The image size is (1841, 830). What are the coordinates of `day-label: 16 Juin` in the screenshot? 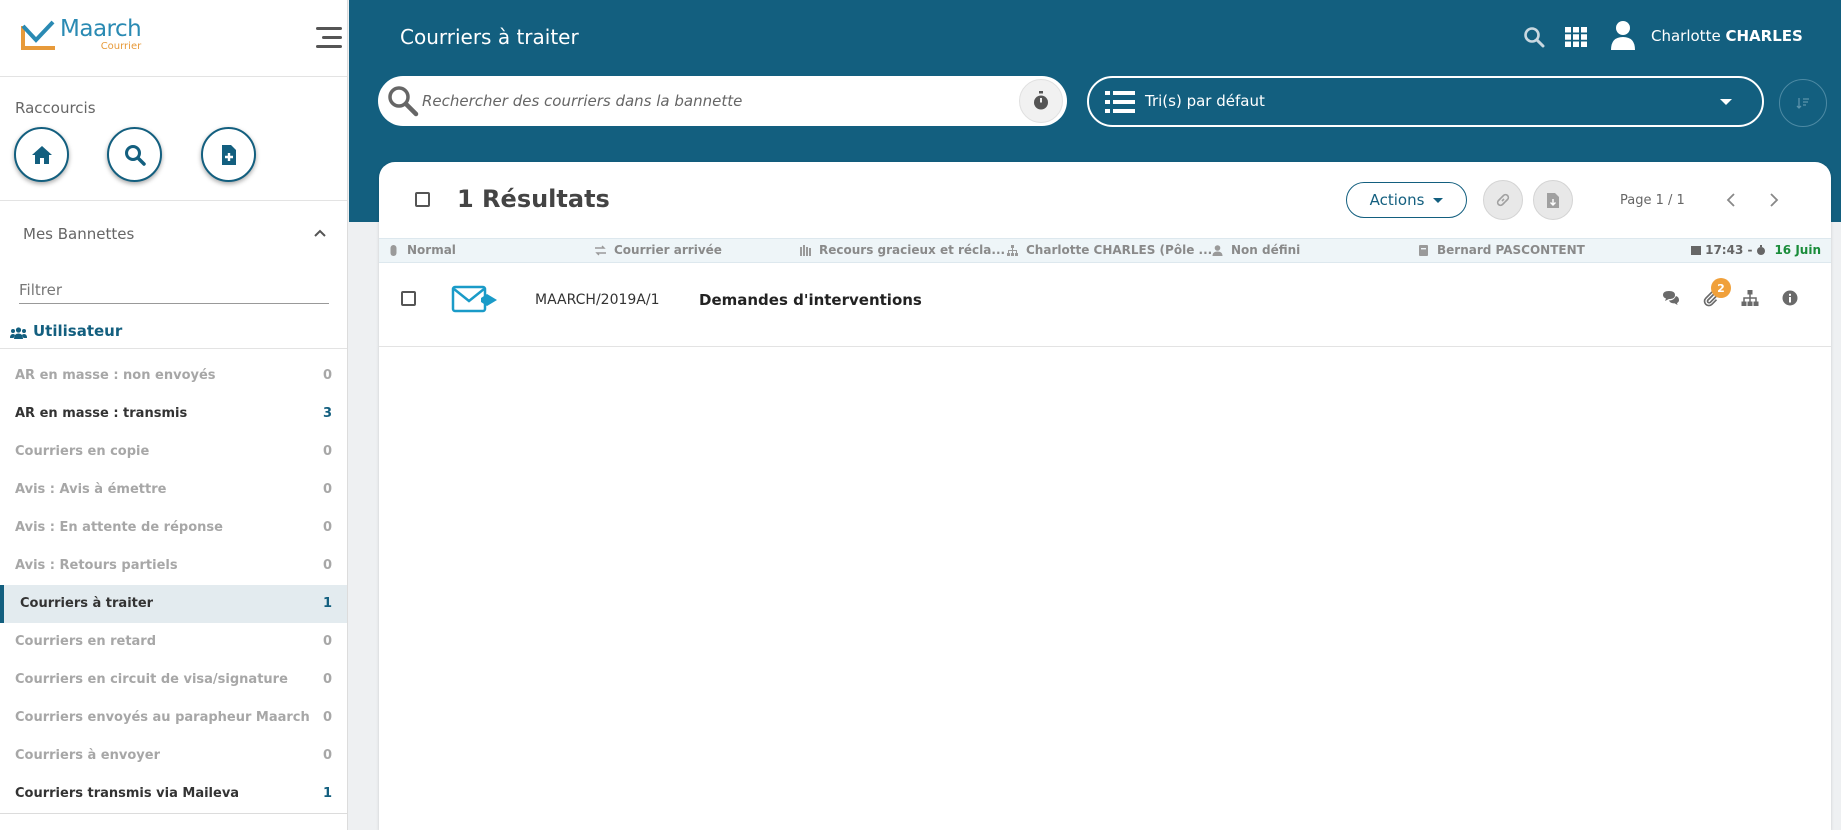 It's located at (1797, 250).